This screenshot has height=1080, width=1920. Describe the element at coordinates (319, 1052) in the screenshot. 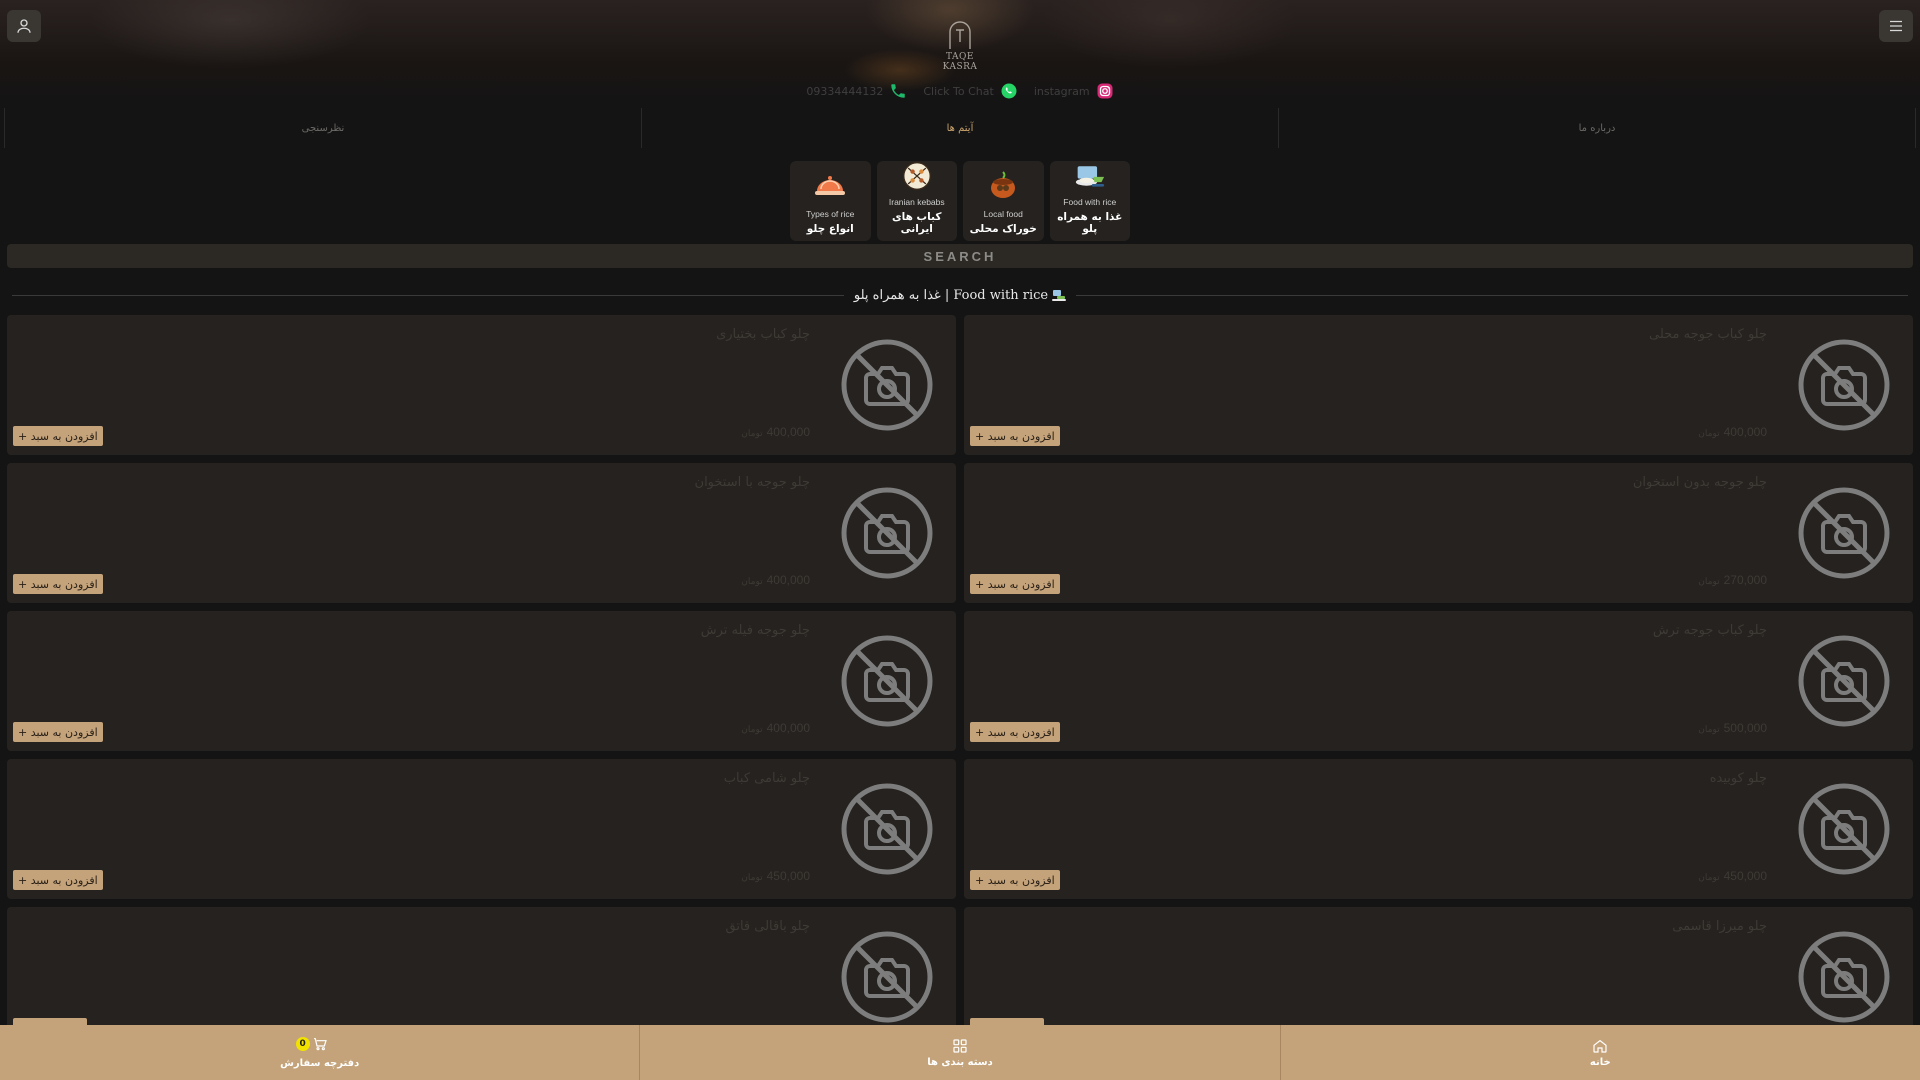

I see `nav-order-book: 0 دفترچه سفارش` at that location.